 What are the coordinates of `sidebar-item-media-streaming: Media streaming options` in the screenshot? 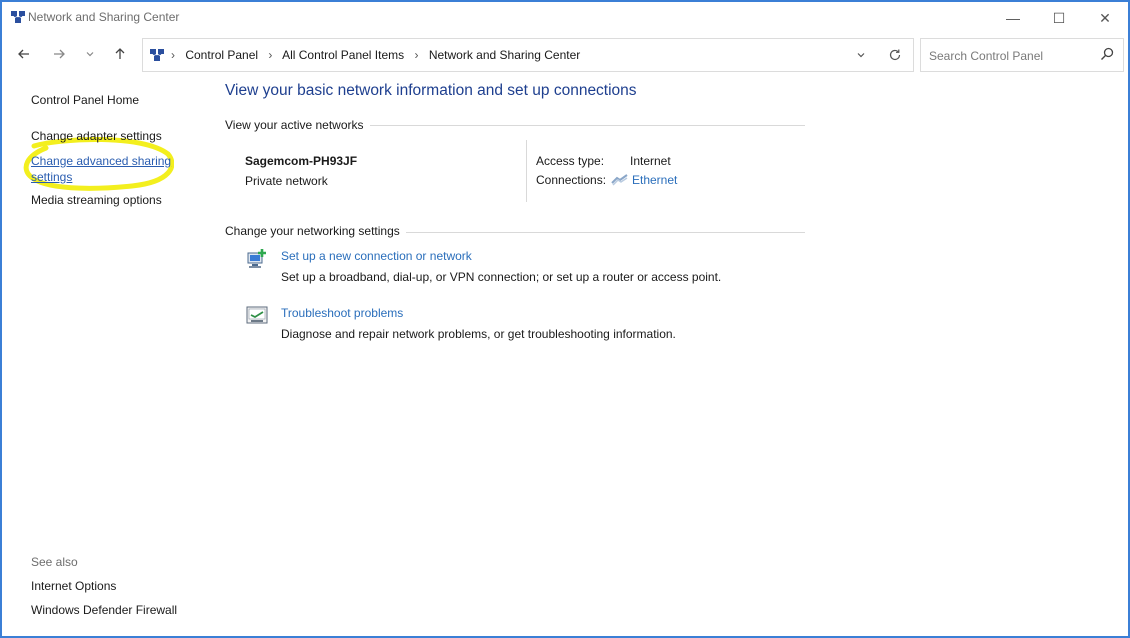 It's located at (96, 200).